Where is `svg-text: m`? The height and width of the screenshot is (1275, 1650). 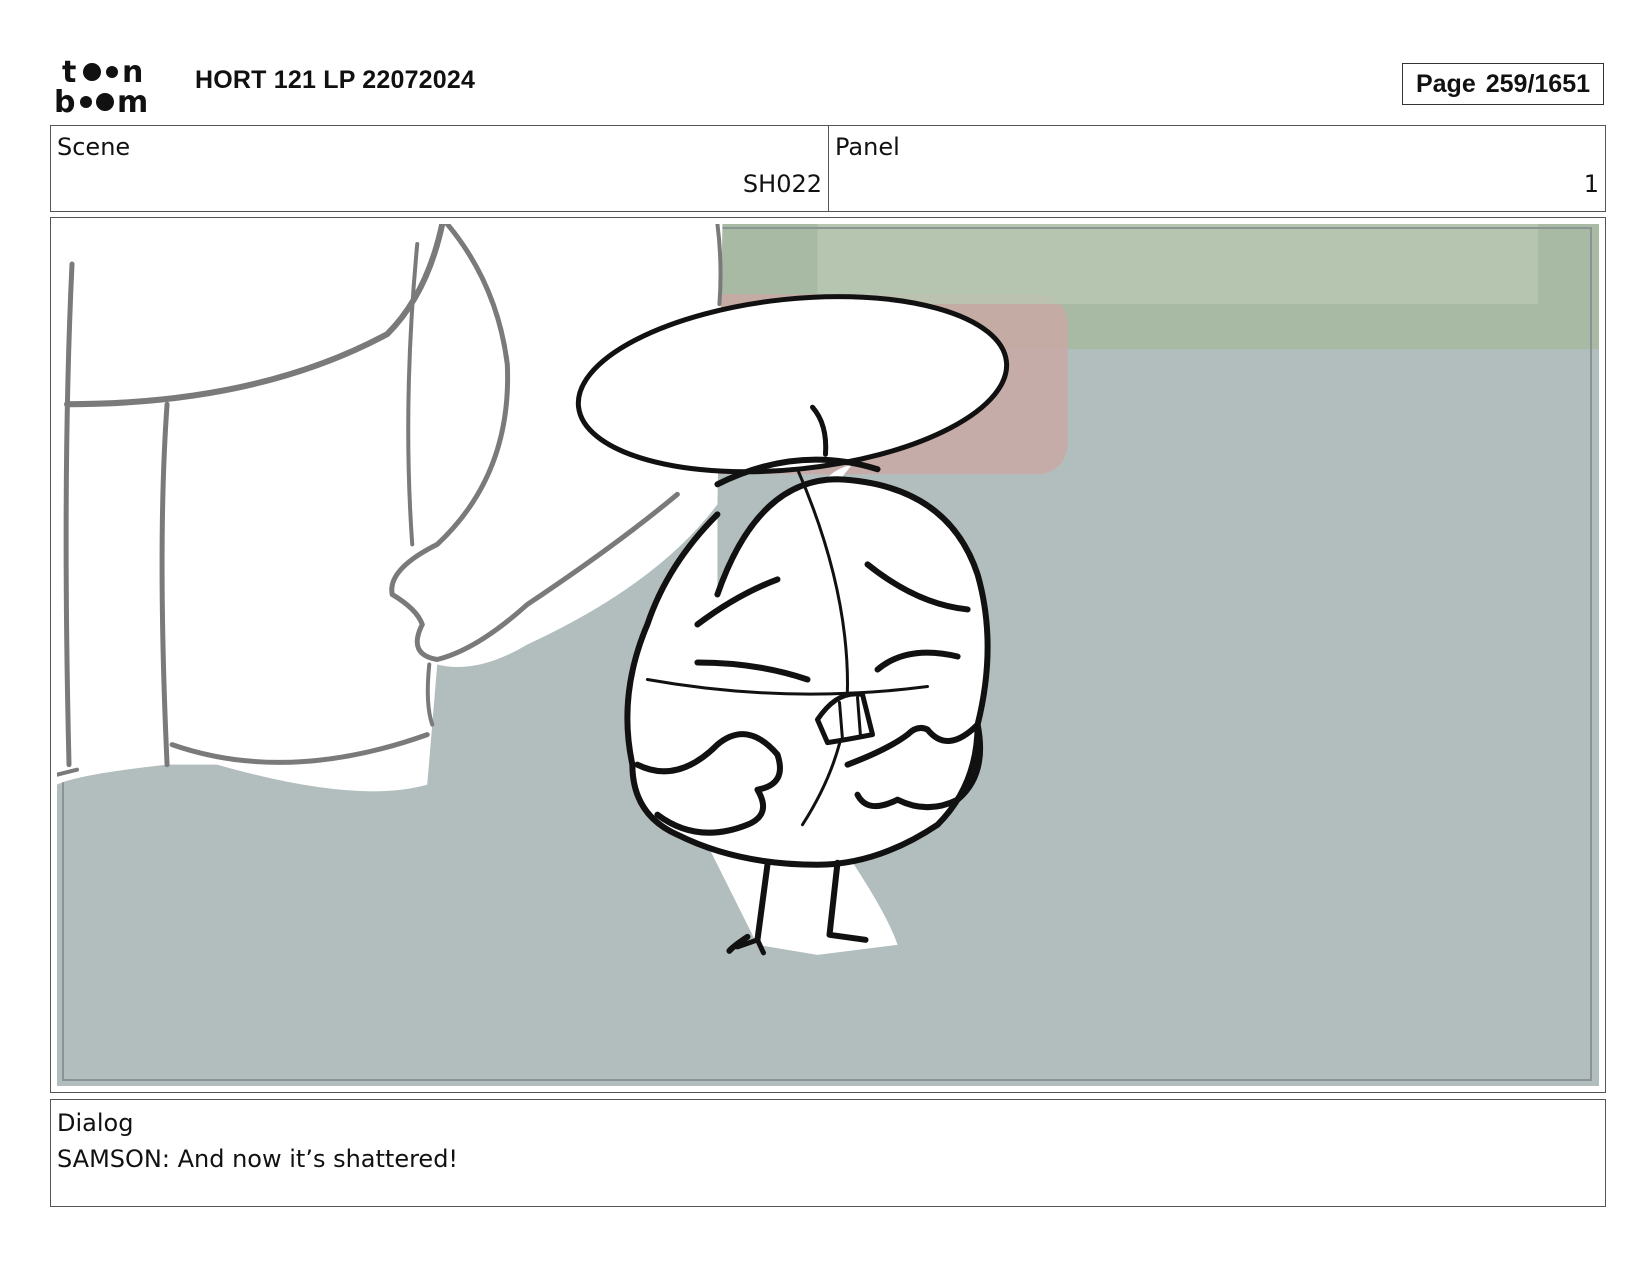 svg-text: m is located at coordinates (132, 100).